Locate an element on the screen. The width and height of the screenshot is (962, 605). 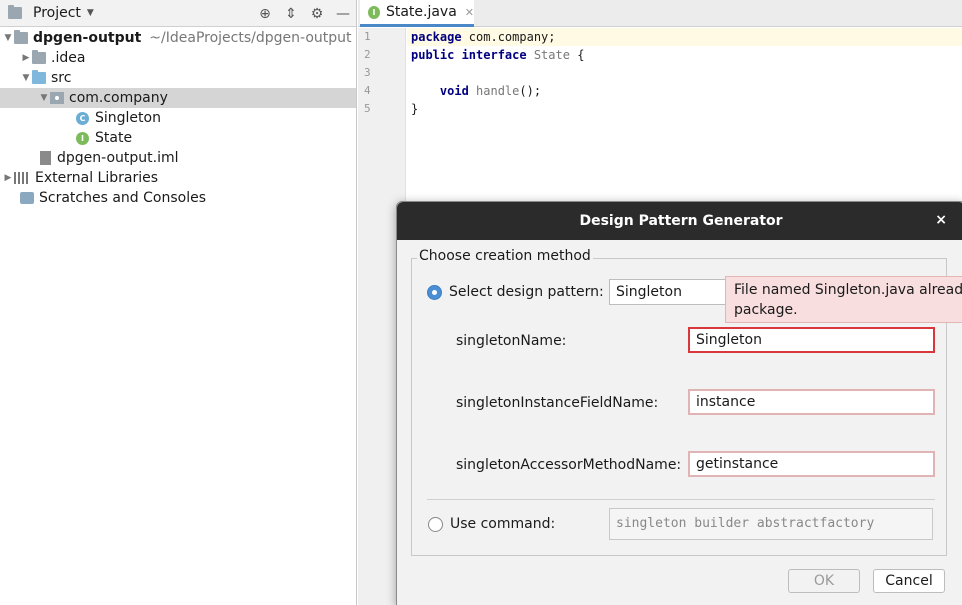
editor-tab-bar: I State.java ✕ is located at coordinates (660, 13).